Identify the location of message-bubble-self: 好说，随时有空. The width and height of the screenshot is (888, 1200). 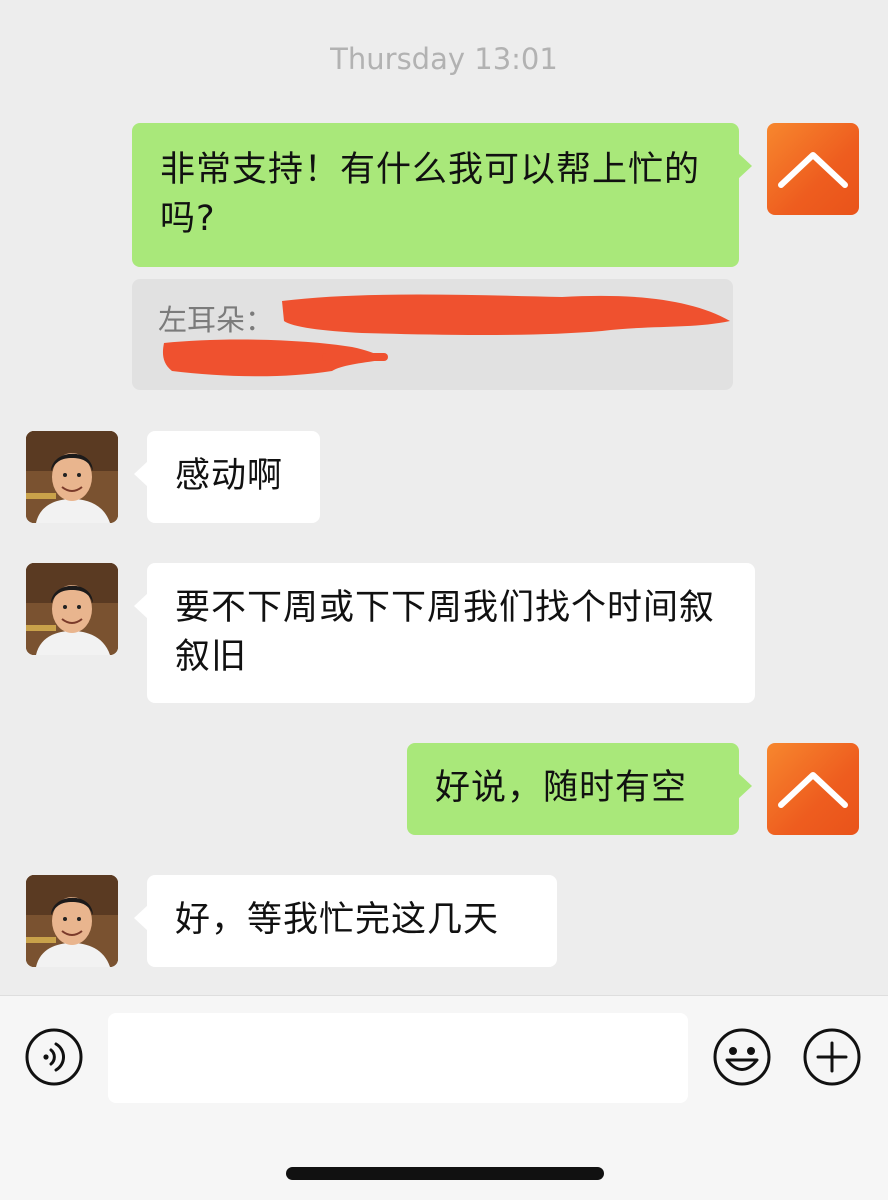
(579, 789).